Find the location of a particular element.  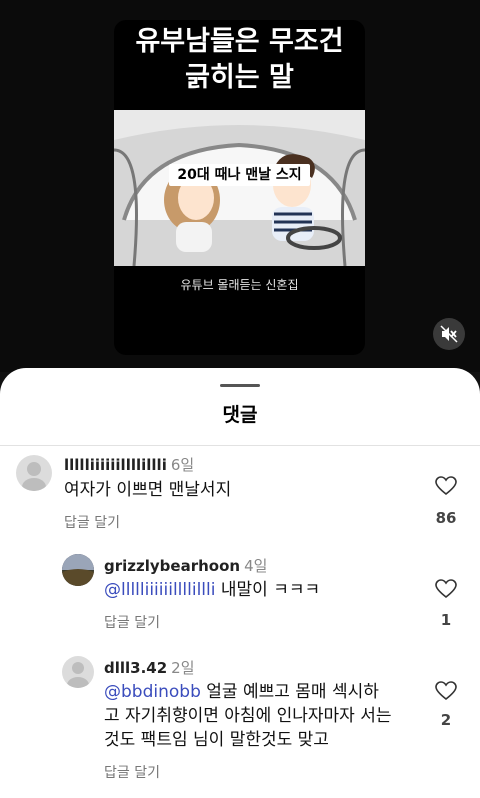

username-text: grizzlybearhoon is located at coordinates (172, 566).